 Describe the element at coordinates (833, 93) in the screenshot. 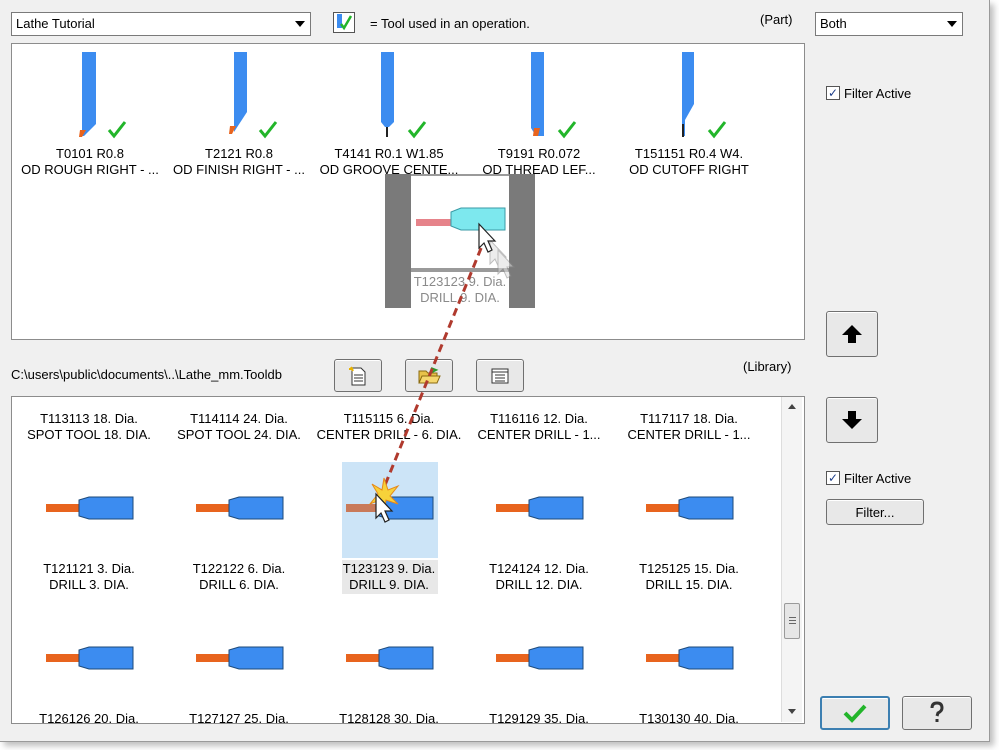

I see `part-filter-checkbox: ✓` at that location.